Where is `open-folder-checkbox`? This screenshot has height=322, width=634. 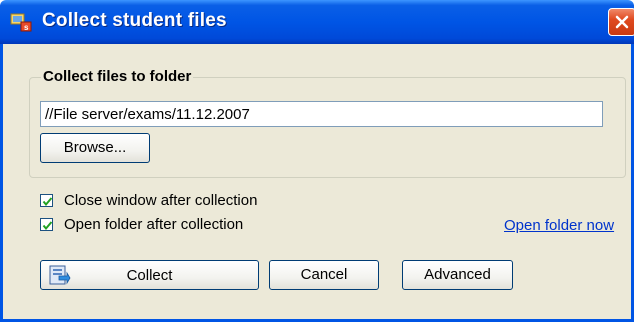 open-folder-checkbox is located at coordinates (46, 224).